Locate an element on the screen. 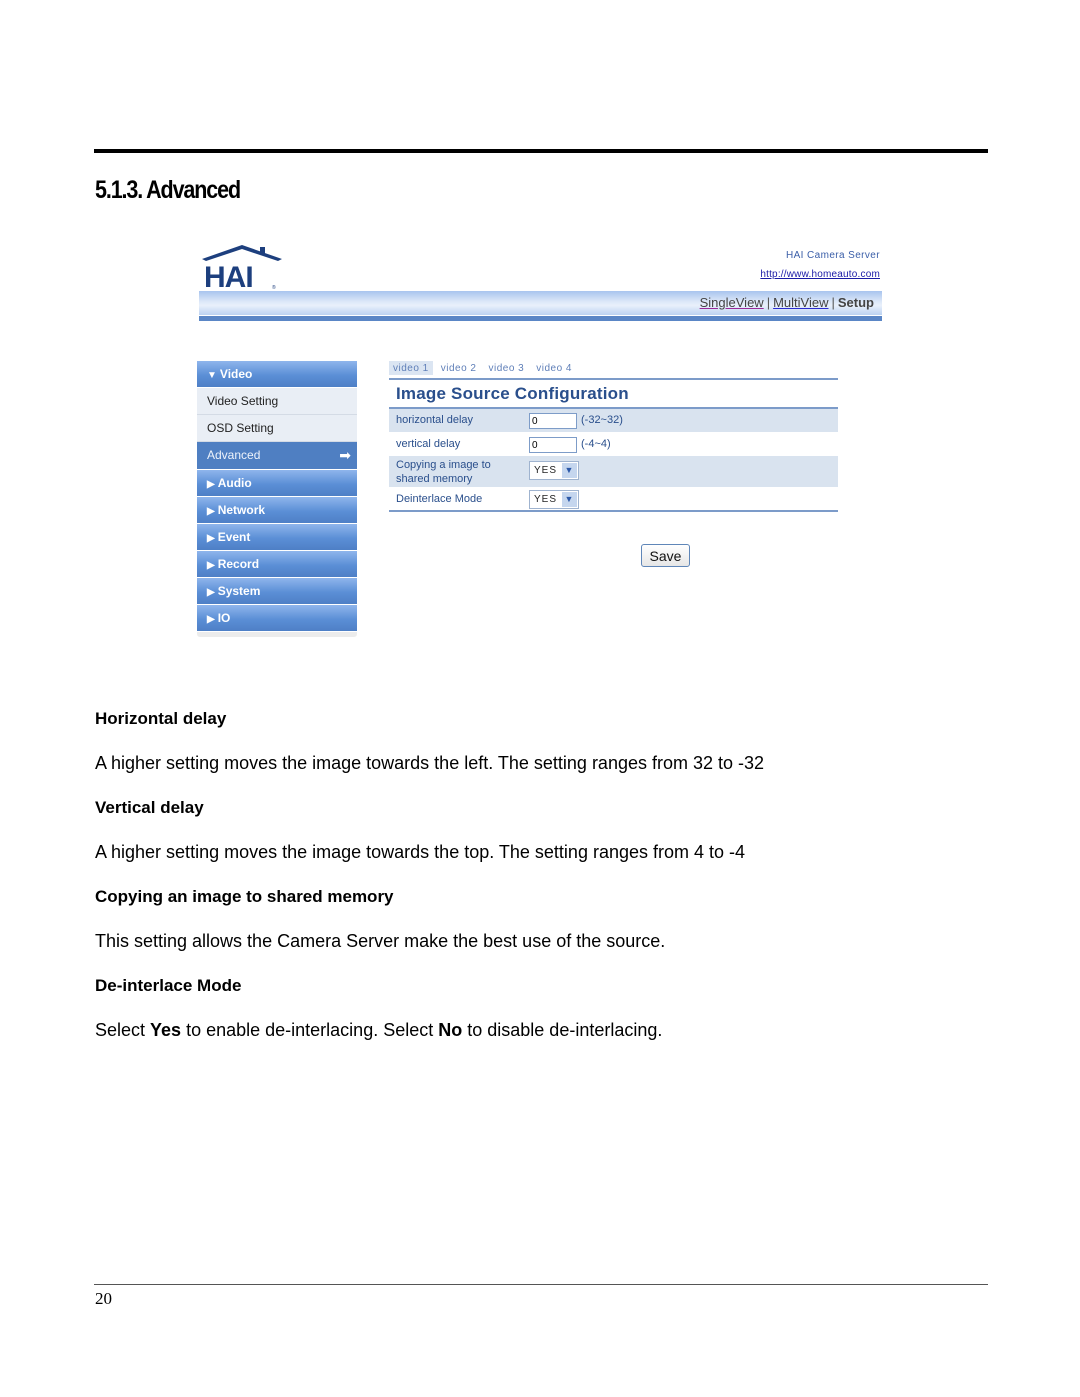 This screenshot has height=1397, width=1080. nav-multiview-link: MultiView is located at coordinates (800, 302).